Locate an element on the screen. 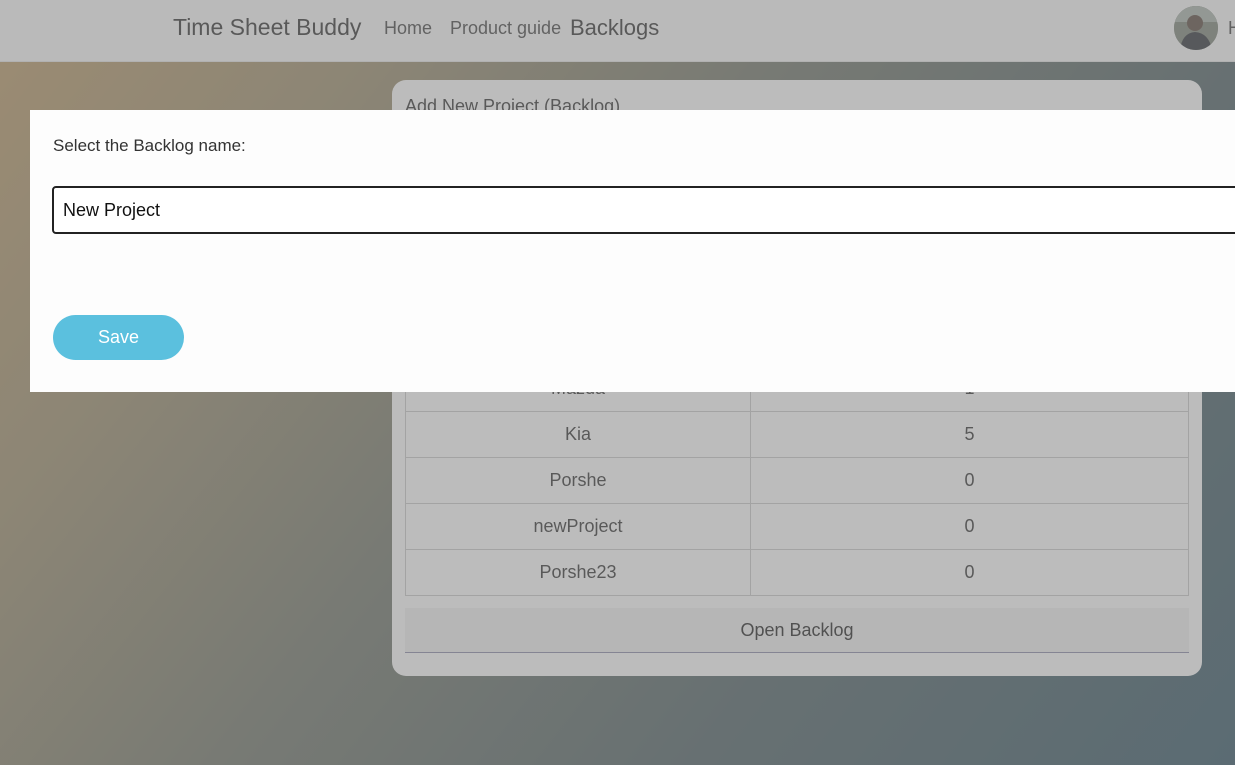  backlog-name-input is located at coordinates (643, 210).